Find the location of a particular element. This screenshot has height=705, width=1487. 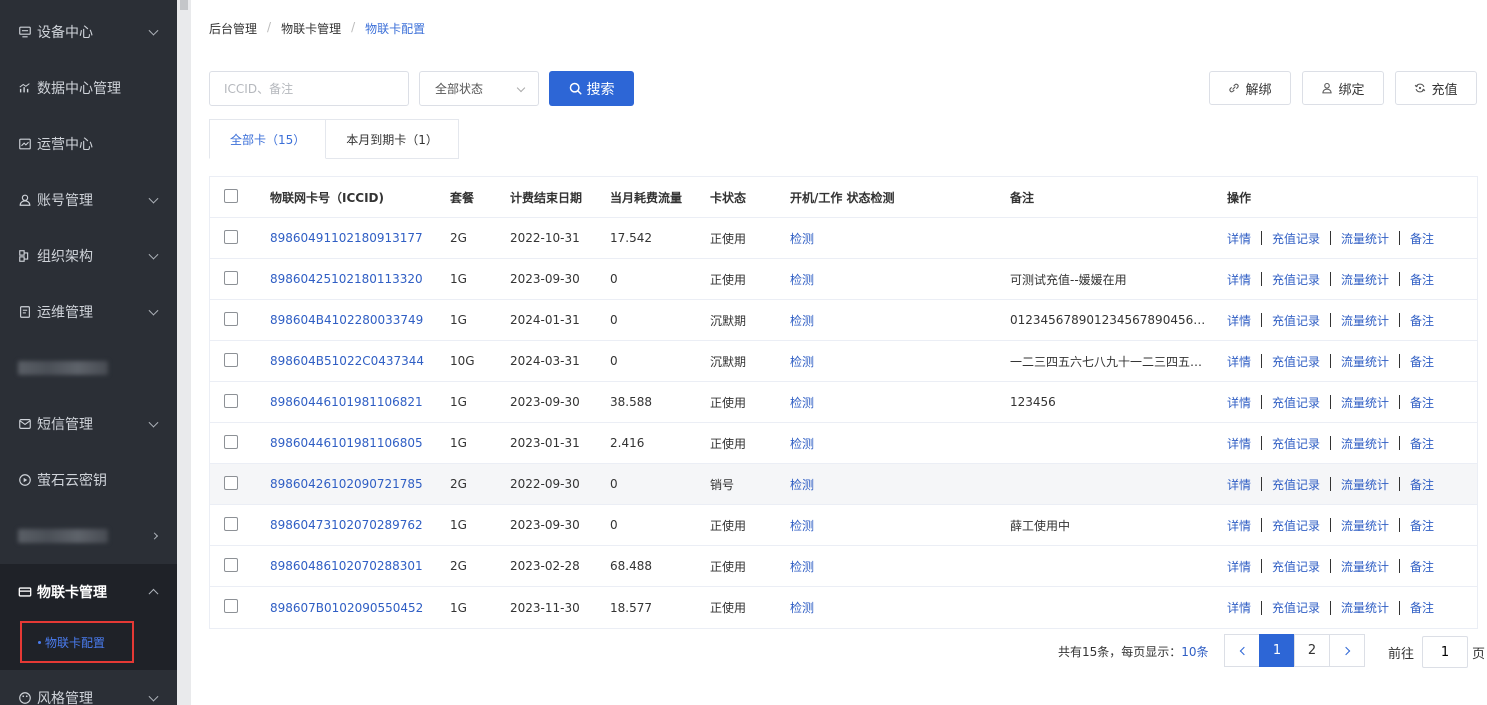

iccid-link: 898604B51022C0437344 is located at coordinates (347, 361).